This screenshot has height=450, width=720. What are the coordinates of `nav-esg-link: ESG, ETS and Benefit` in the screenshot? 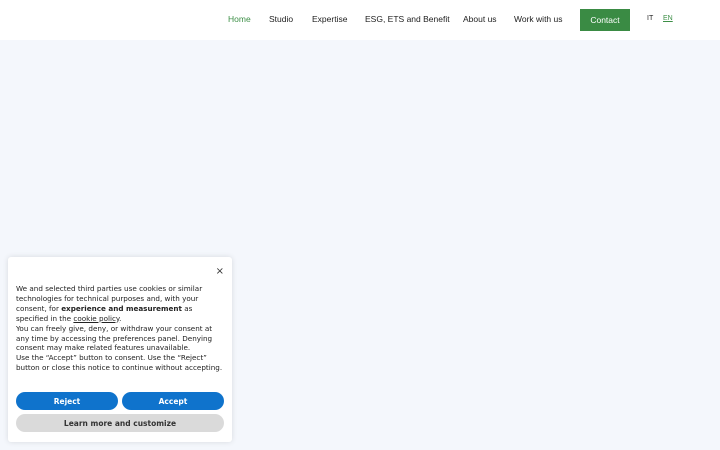 It's located at (407, 19).